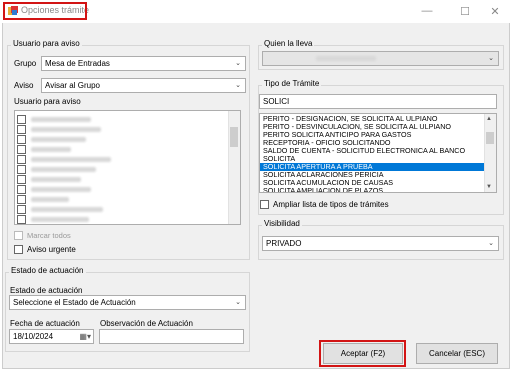  I want to click on visibilidad-label: Visibilidad, so click(282, 223).